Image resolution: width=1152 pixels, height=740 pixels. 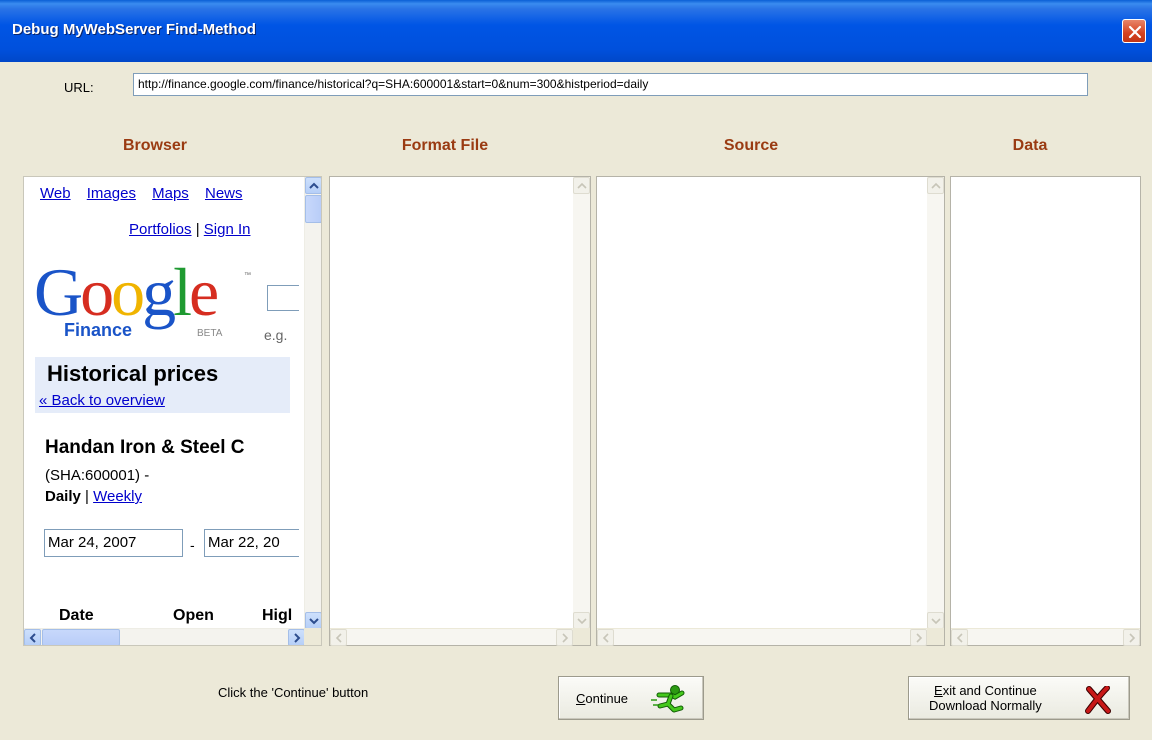 I want to click on browser-horizontal-scrollbar, so click(x=164, y=636).